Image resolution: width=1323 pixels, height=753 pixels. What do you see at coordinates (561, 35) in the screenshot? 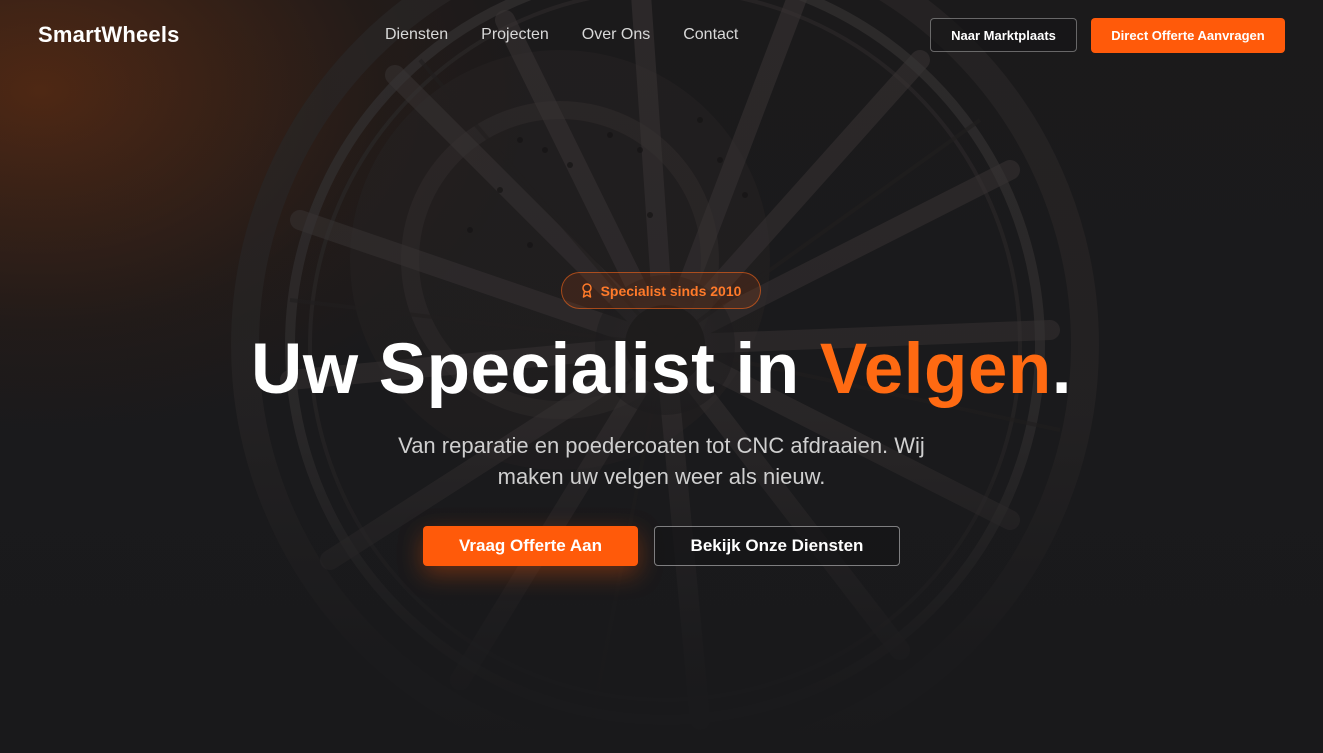
I see `nav-menu: Diensten Projecten Over Ons Contact` at bounding box center [561, 35].